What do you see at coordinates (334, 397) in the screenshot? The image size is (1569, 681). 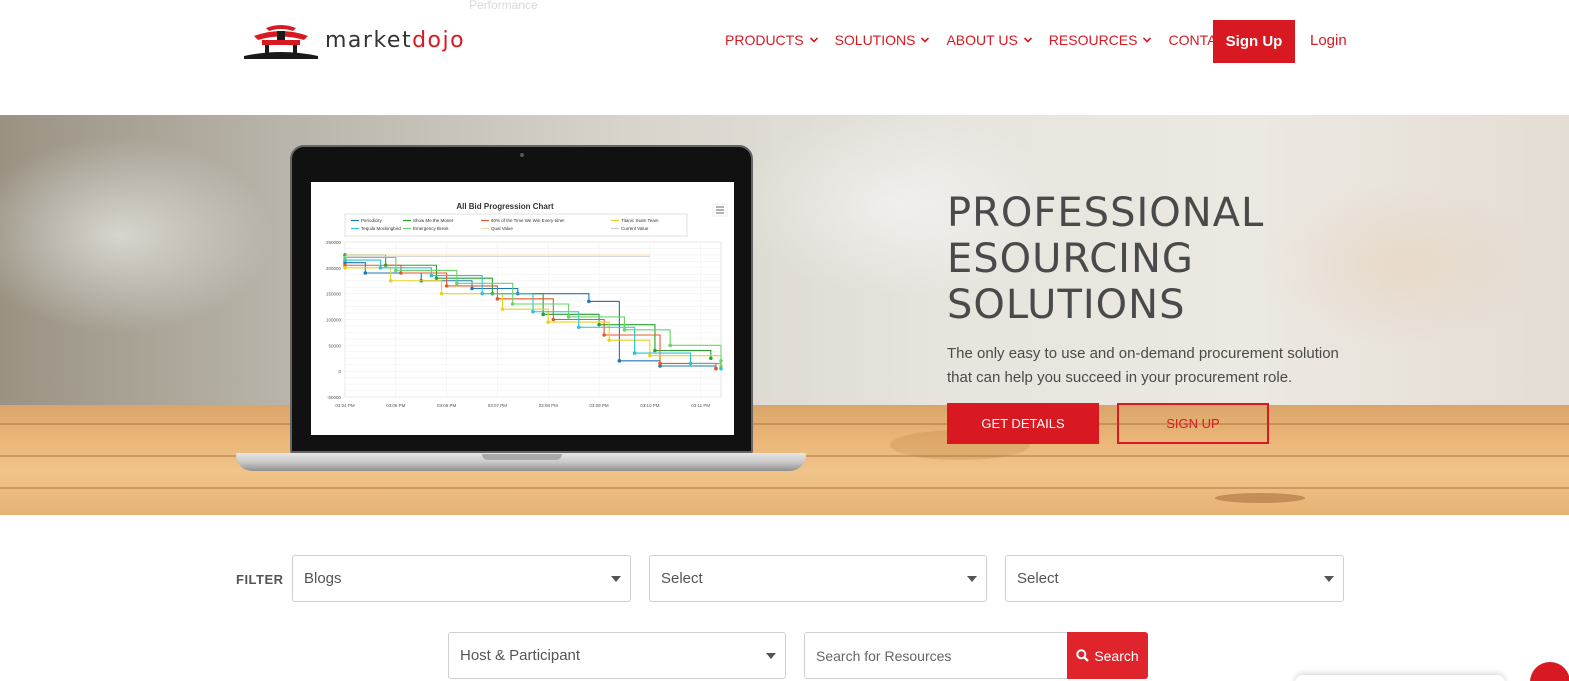 I see `y-tick-label: -50000` at bounding box center [334, 397].